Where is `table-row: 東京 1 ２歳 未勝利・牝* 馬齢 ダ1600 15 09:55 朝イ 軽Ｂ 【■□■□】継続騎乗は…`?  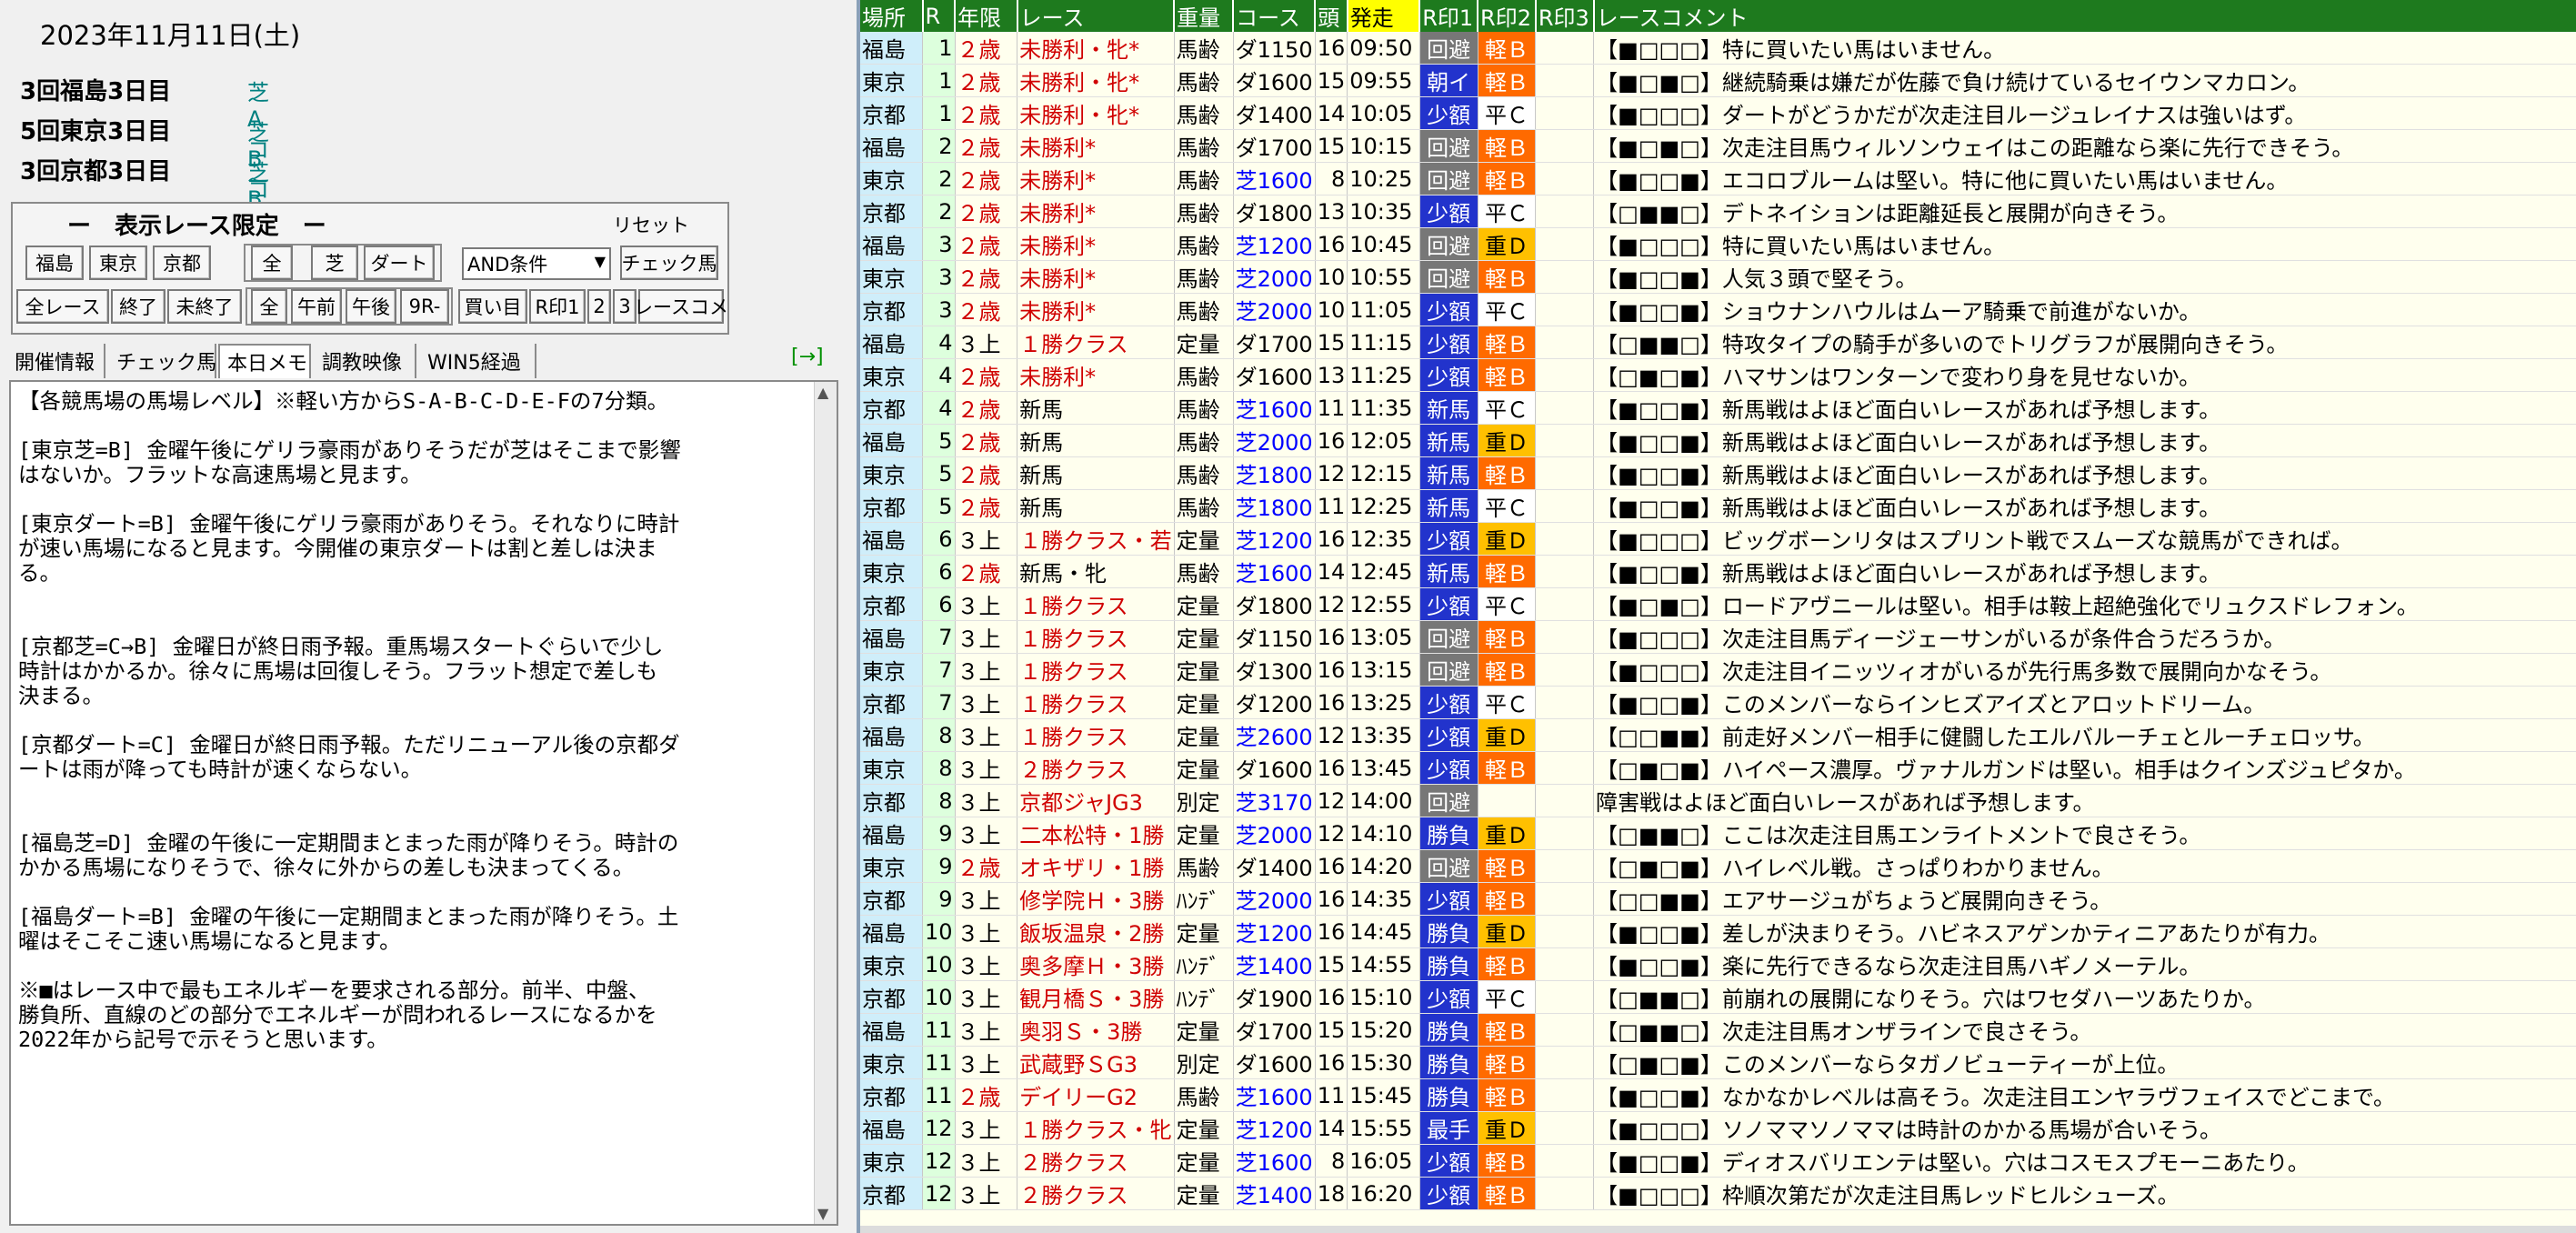 table-row: 東京 1 ２歳 未勝利・牝* 馬齢 ダ1600 15 09:55 朝イ 軽Ｂ 【■□■□】継続騎乗は… is located at coordinates (1718, 80).